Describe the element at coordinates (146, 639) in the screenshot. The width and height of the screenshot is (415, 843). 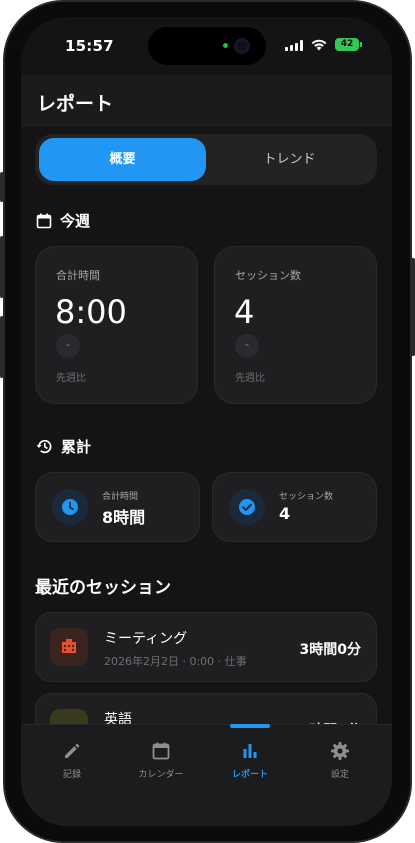
I see `session-title: ミーティング` at that location.